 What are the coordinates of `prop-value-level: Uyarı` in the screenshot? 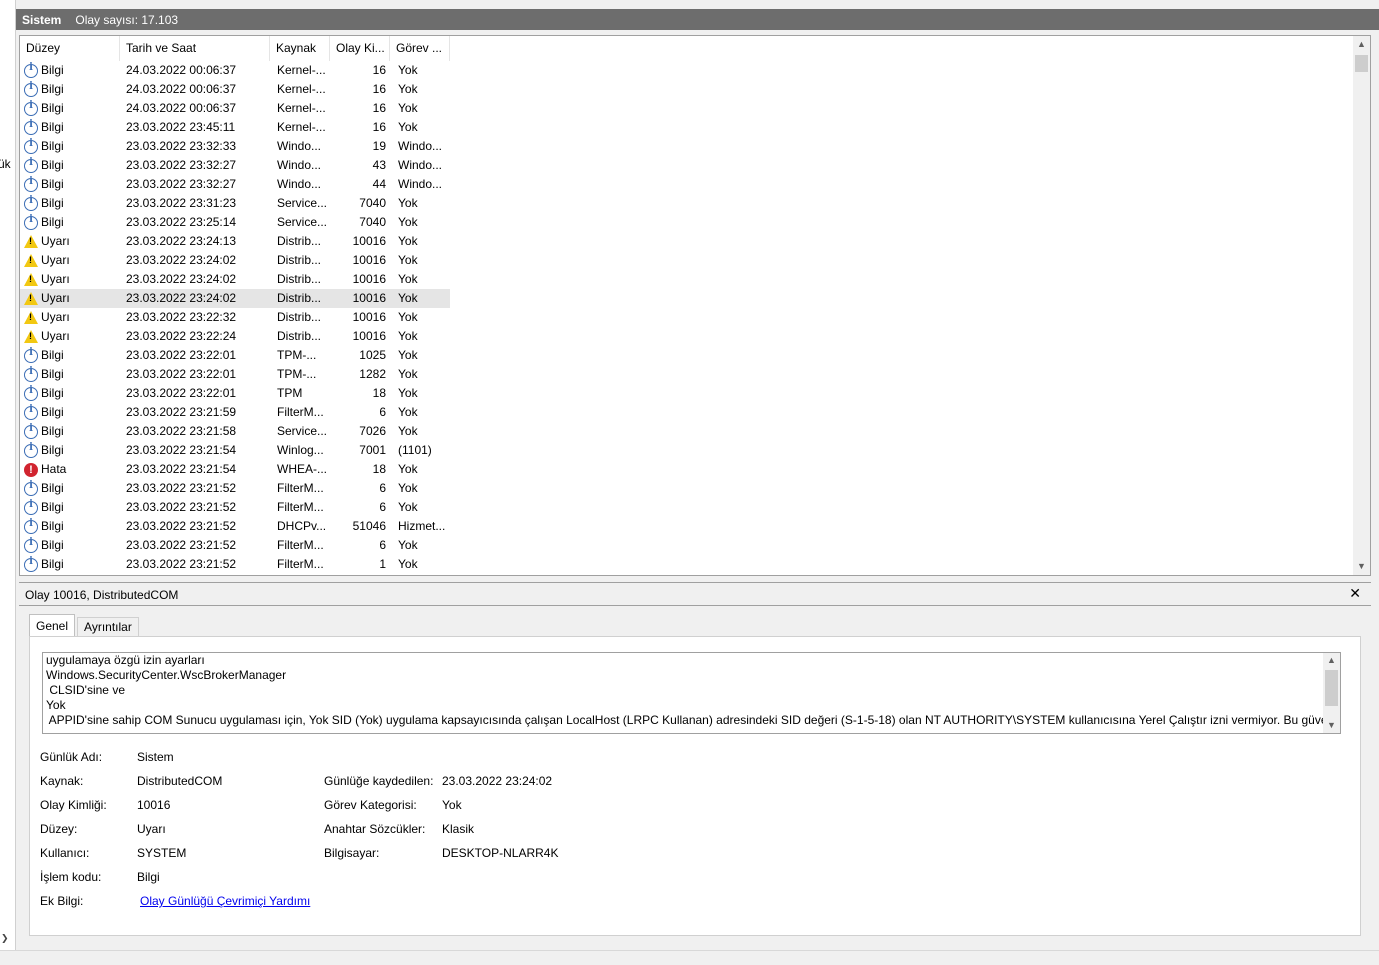 It's located at (151, 829).